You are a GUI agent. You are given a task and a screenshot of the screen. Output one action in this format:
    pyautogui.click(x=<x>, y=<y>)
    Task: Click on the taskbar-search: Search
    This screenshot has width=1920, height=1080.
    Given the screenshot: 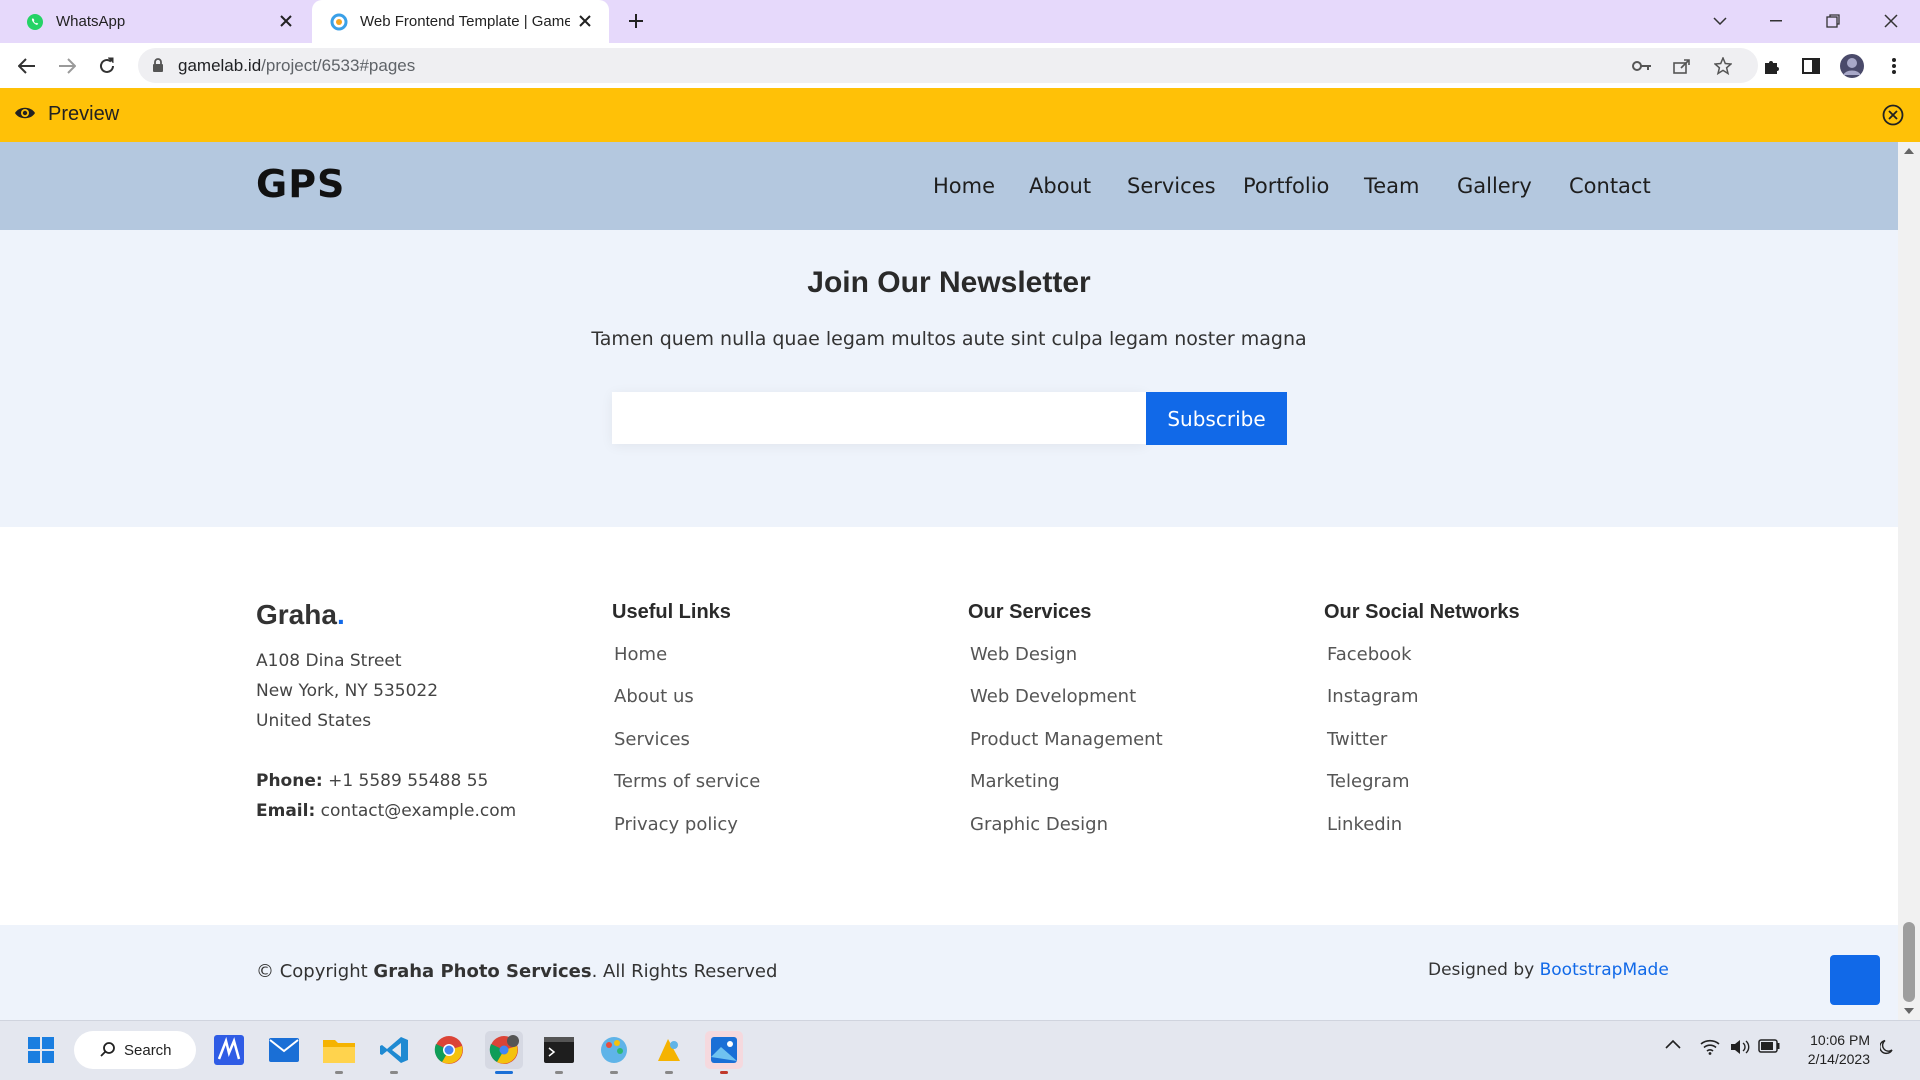 What is the action you would take?
    pyautogui.click(x=135, y=1050)
    